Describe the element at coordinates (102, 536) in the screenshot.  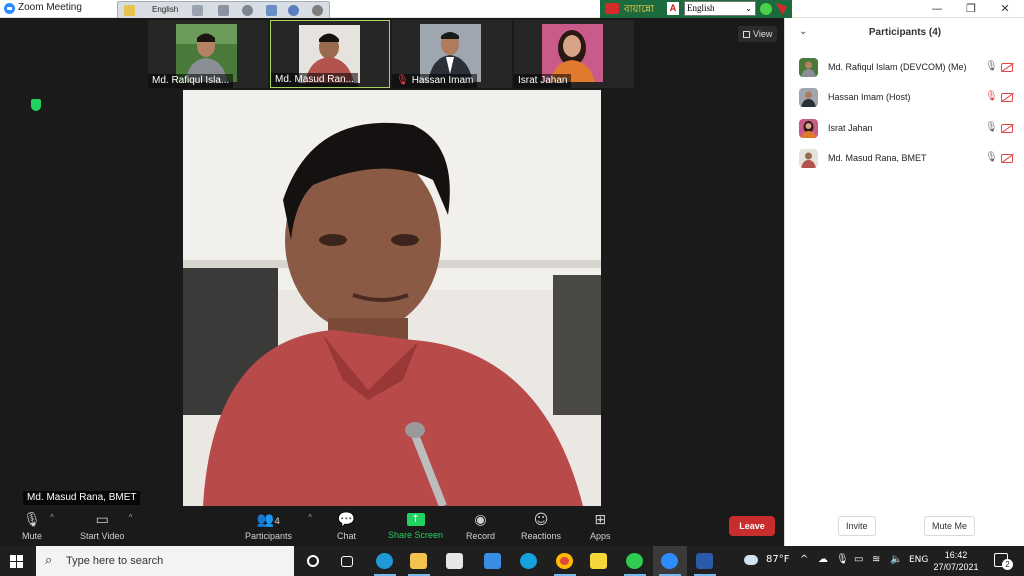
I see `start-video-label: Start Video` at that location.